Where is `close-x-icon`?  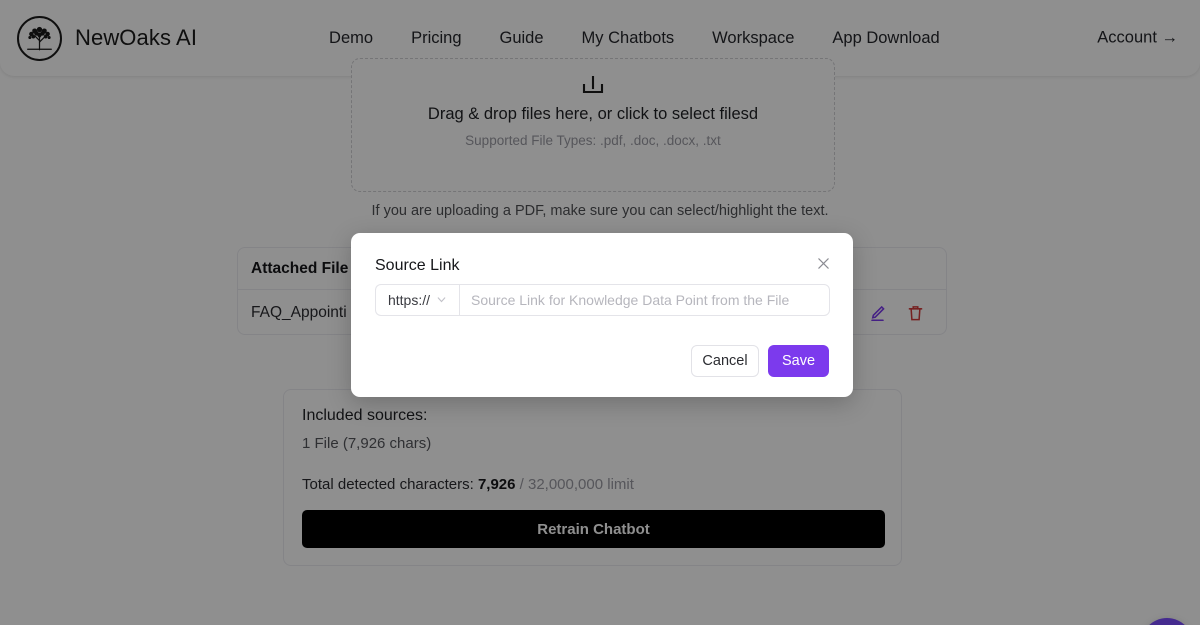
close-x-icon is located at coordinates (823, 263).